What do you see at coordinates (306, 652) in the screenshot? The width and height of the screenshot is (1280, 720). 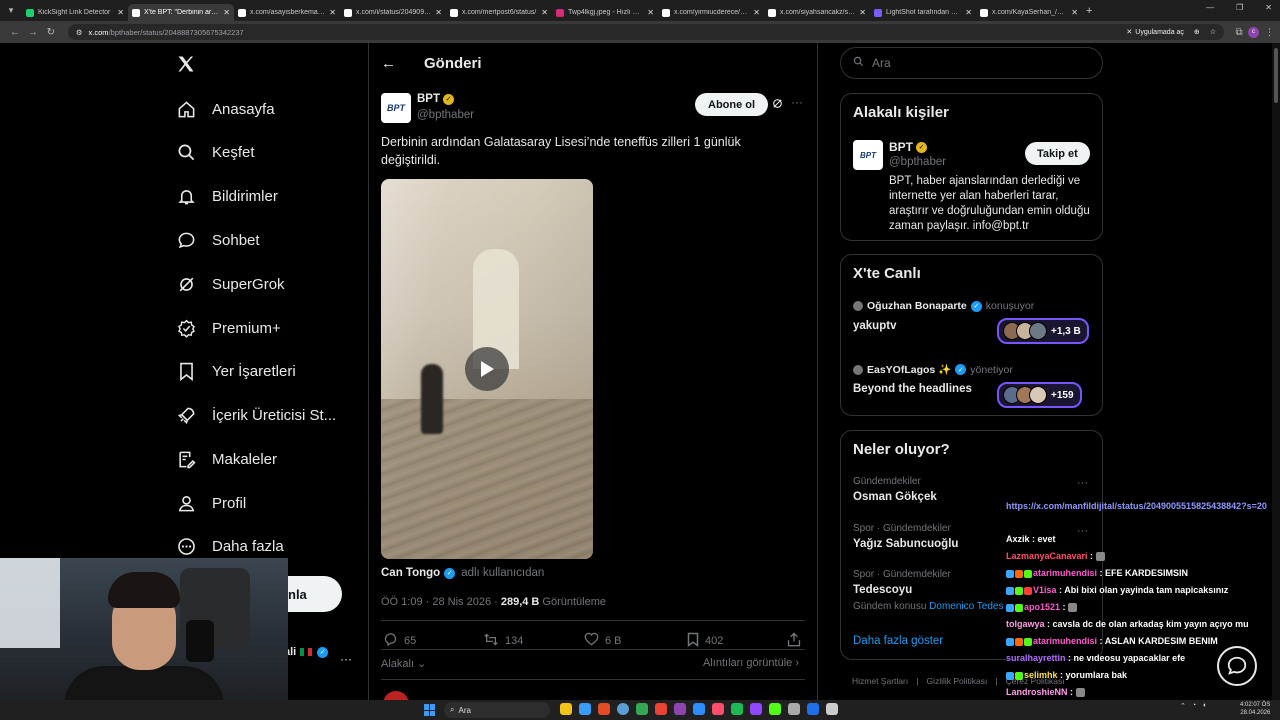 I see `account-switcher: ali ✓` at bounding box center [306, 652].